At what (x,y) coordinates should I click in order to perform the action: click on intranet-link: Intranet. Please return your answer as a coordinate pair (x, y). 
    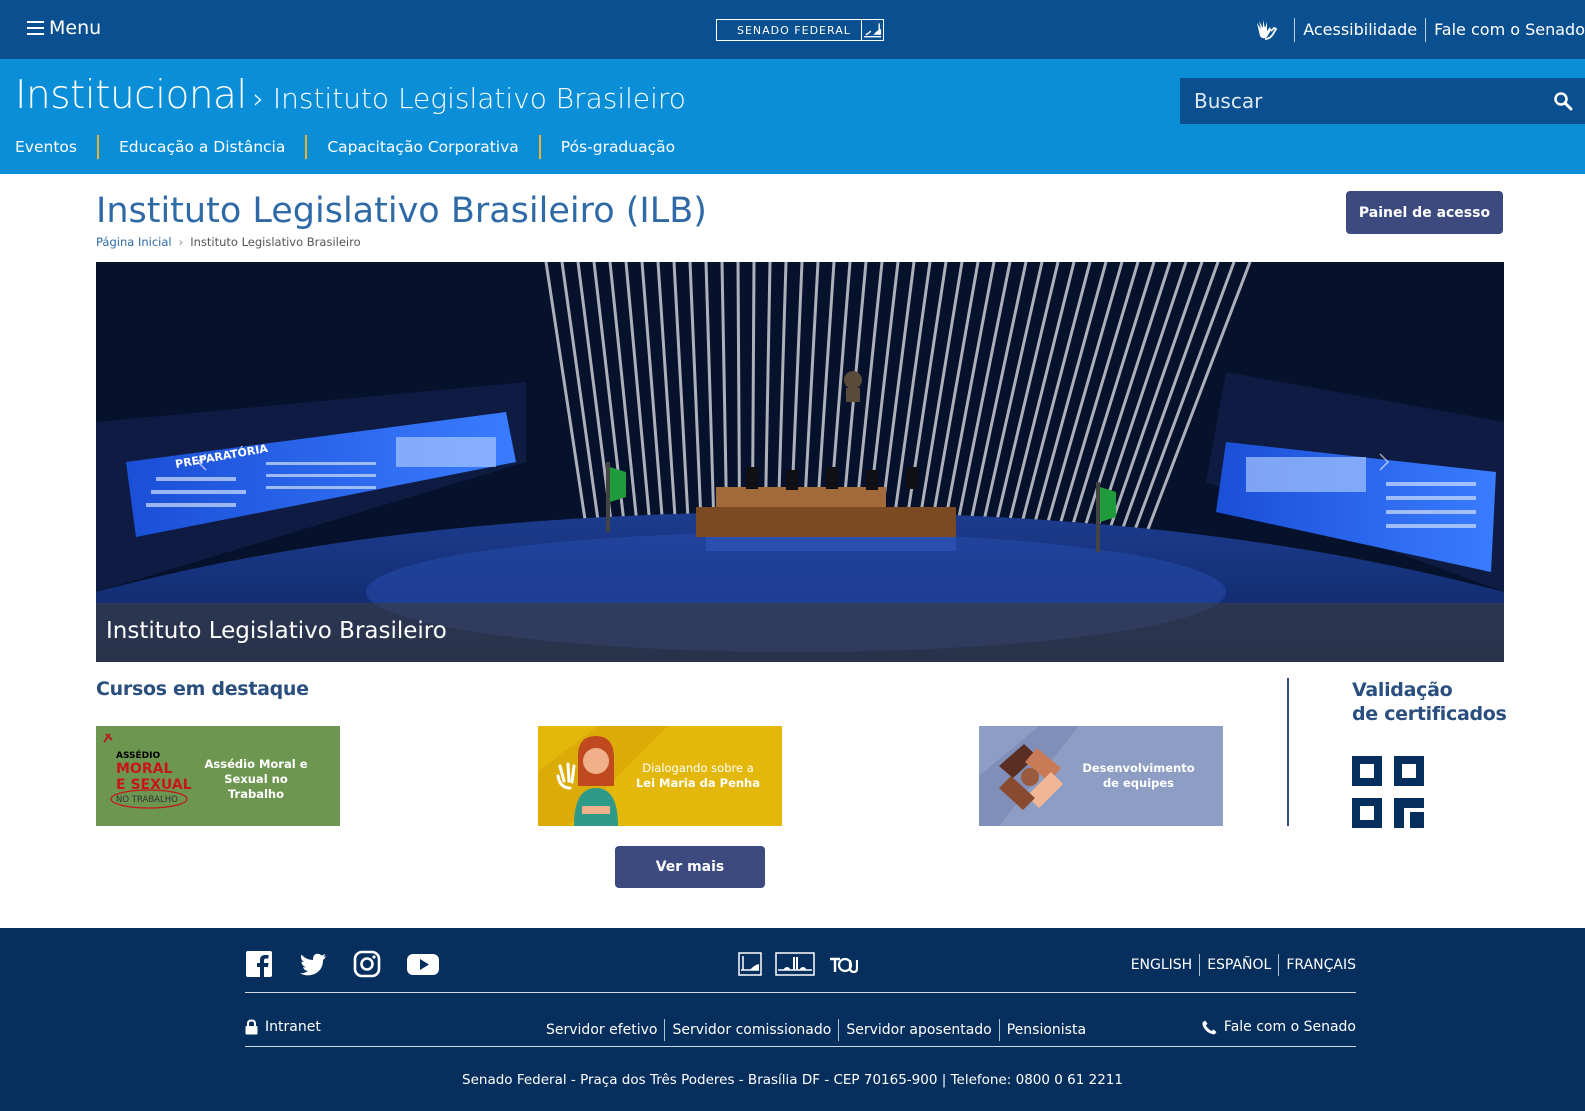
    Looking at the image, I should click on (283, 1027).